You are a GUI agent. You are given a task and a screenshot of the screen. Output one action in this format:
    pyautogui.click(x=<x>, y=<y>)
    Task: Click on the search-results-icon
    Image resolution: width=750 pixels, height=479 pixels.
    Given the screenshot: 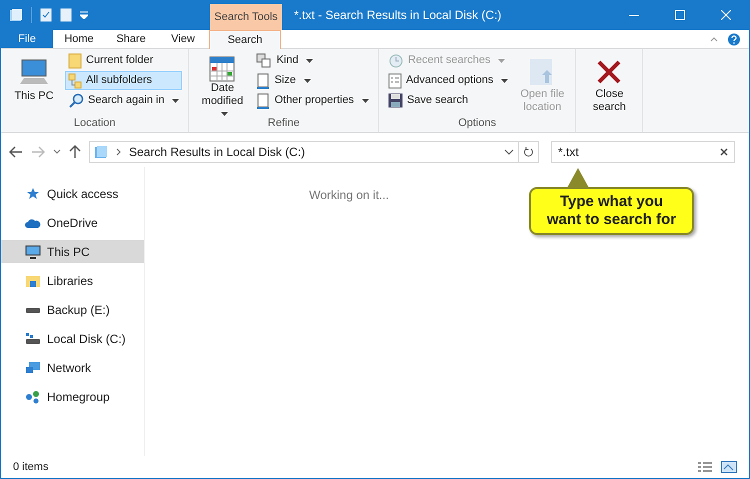 What is the action you would take?
    pyautogui.click(x=101, y=152)
    